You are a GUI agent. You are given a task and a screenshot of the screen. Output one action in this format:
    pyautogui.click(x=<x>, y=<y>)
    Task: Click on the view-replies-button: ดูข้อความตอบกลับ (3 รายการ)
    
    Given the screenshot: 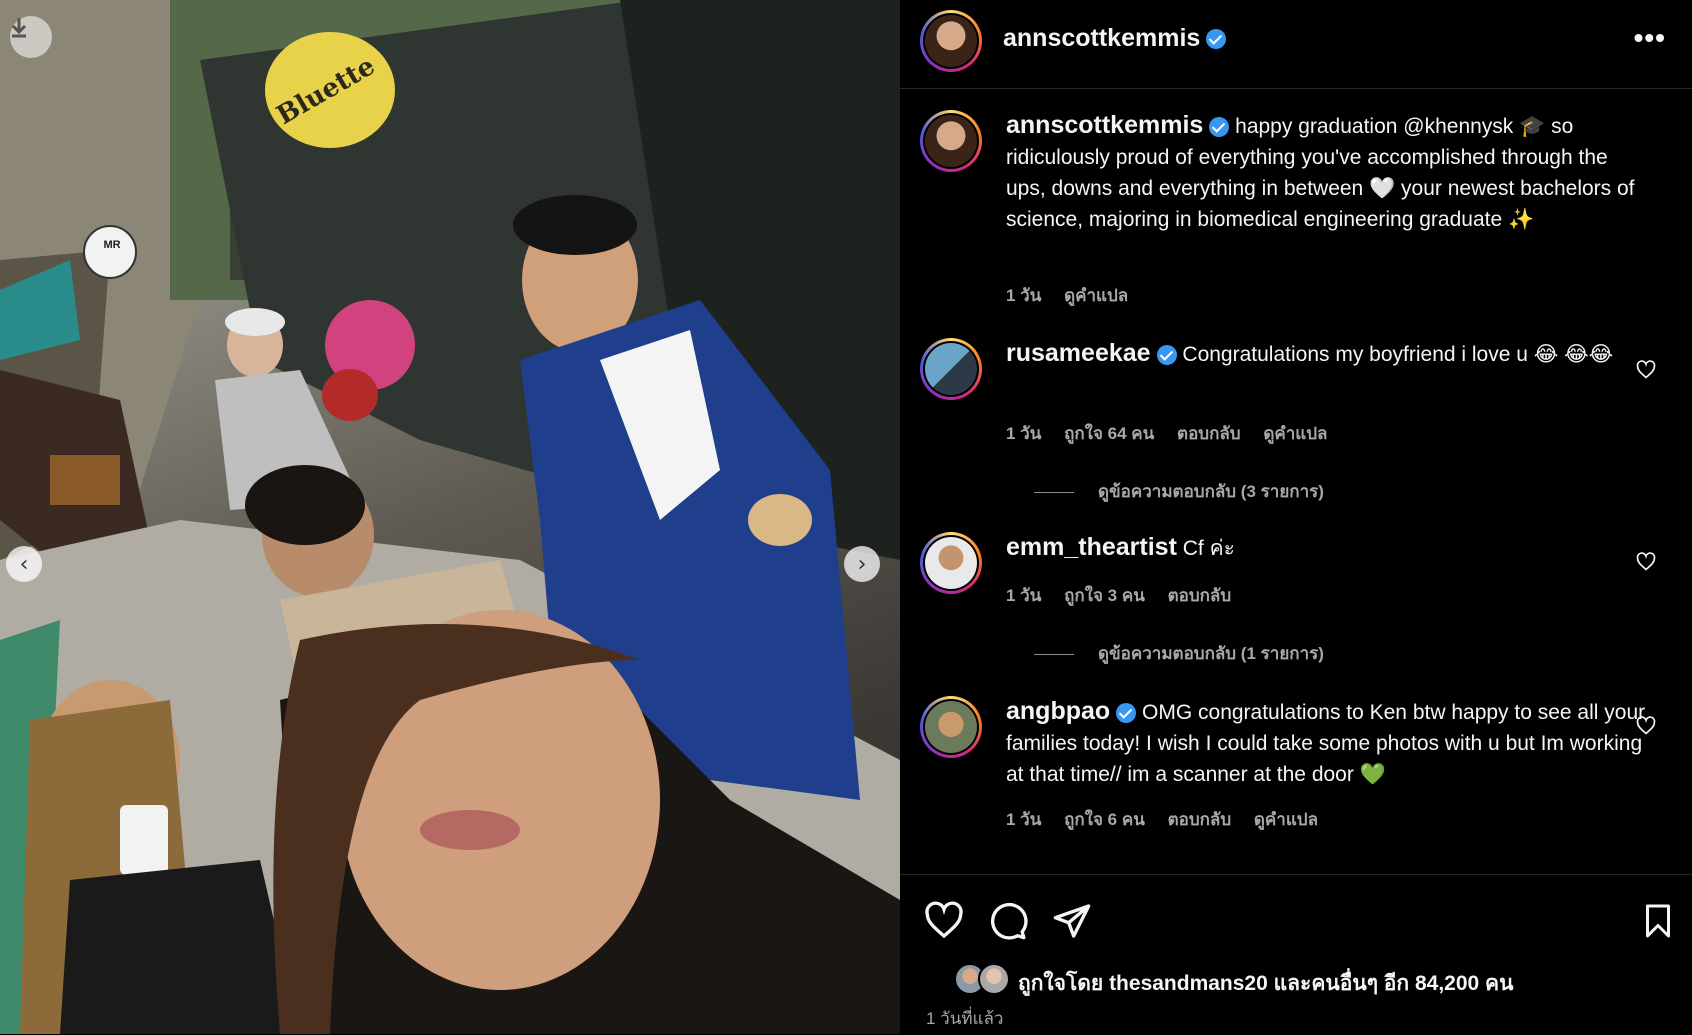 What is the action you would take?
    pyautogui.click(x=1179, y=491)
    